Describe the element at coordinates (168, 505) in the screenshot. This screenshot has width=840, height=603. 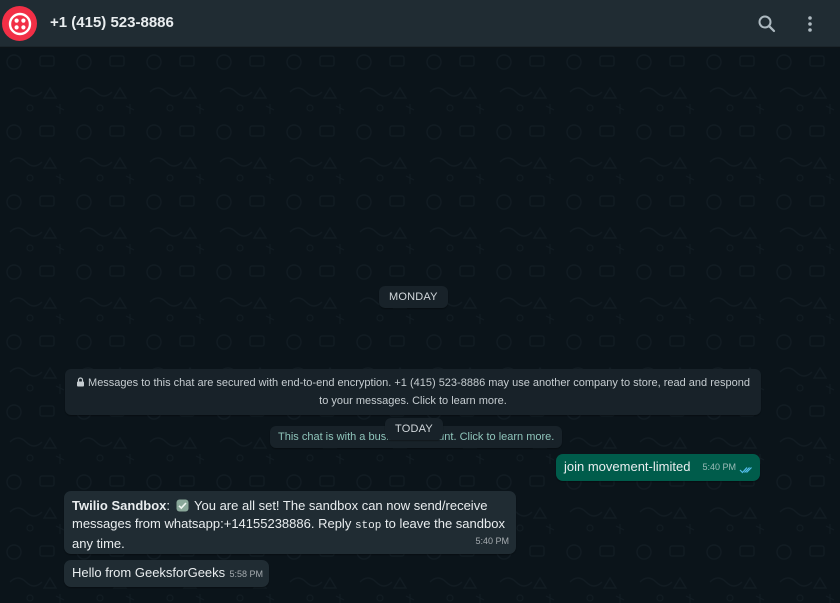
I see `sender-colon: :` at that location.